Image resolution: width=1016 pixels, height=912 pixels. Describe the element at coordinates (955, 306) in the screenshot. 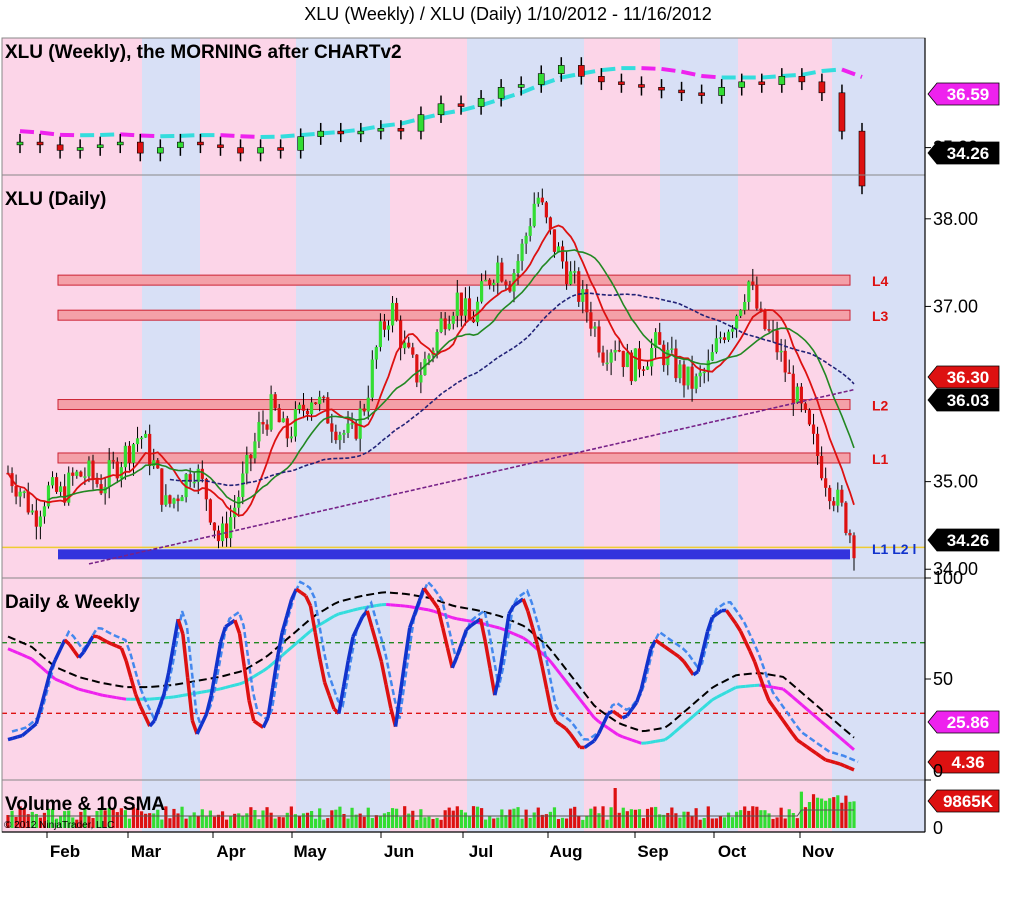

I see `daily-y-tick: 37.00` at that location.